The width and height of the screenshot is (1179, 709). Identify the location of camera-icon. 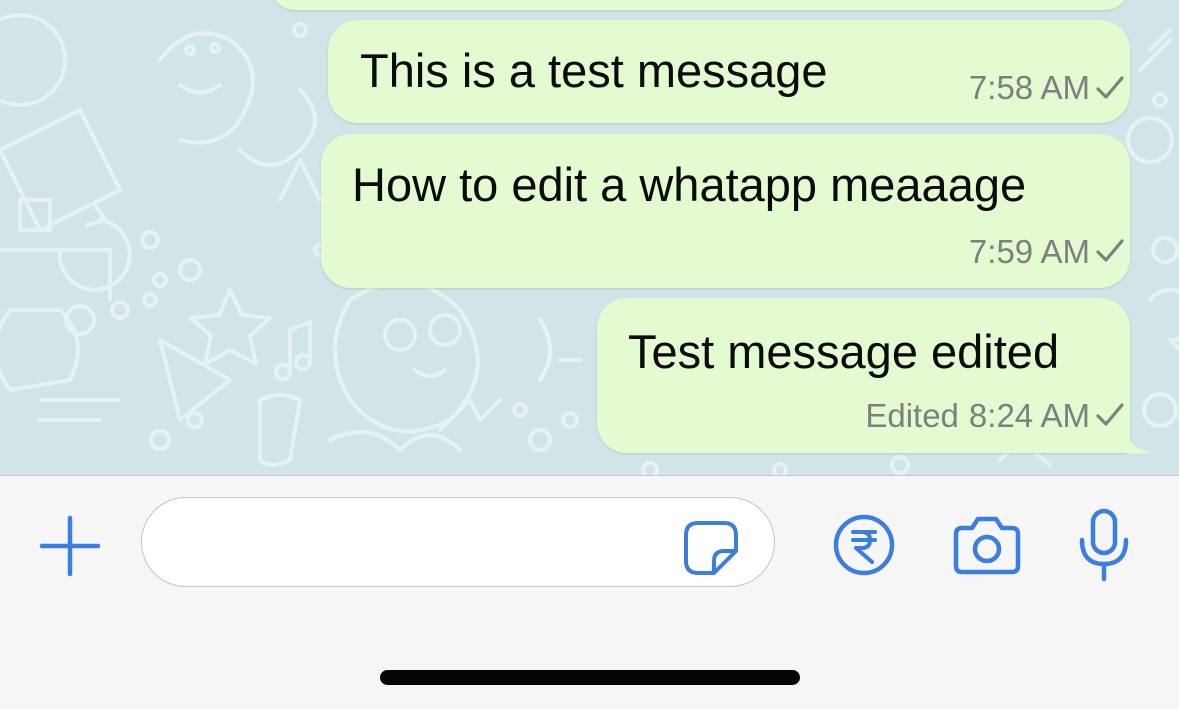
(987, 545).